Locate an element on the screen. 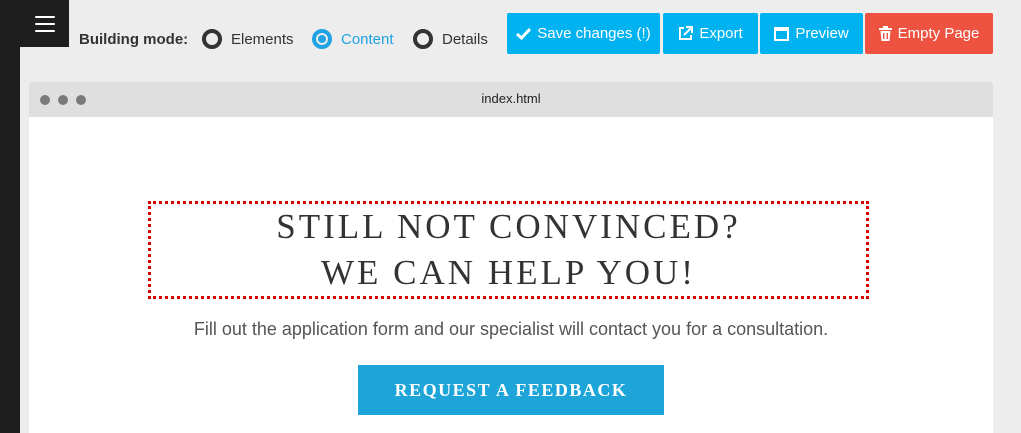 The width and height of the screenshot is (1021, 433). check-icon is located at coordinates (524, 33).